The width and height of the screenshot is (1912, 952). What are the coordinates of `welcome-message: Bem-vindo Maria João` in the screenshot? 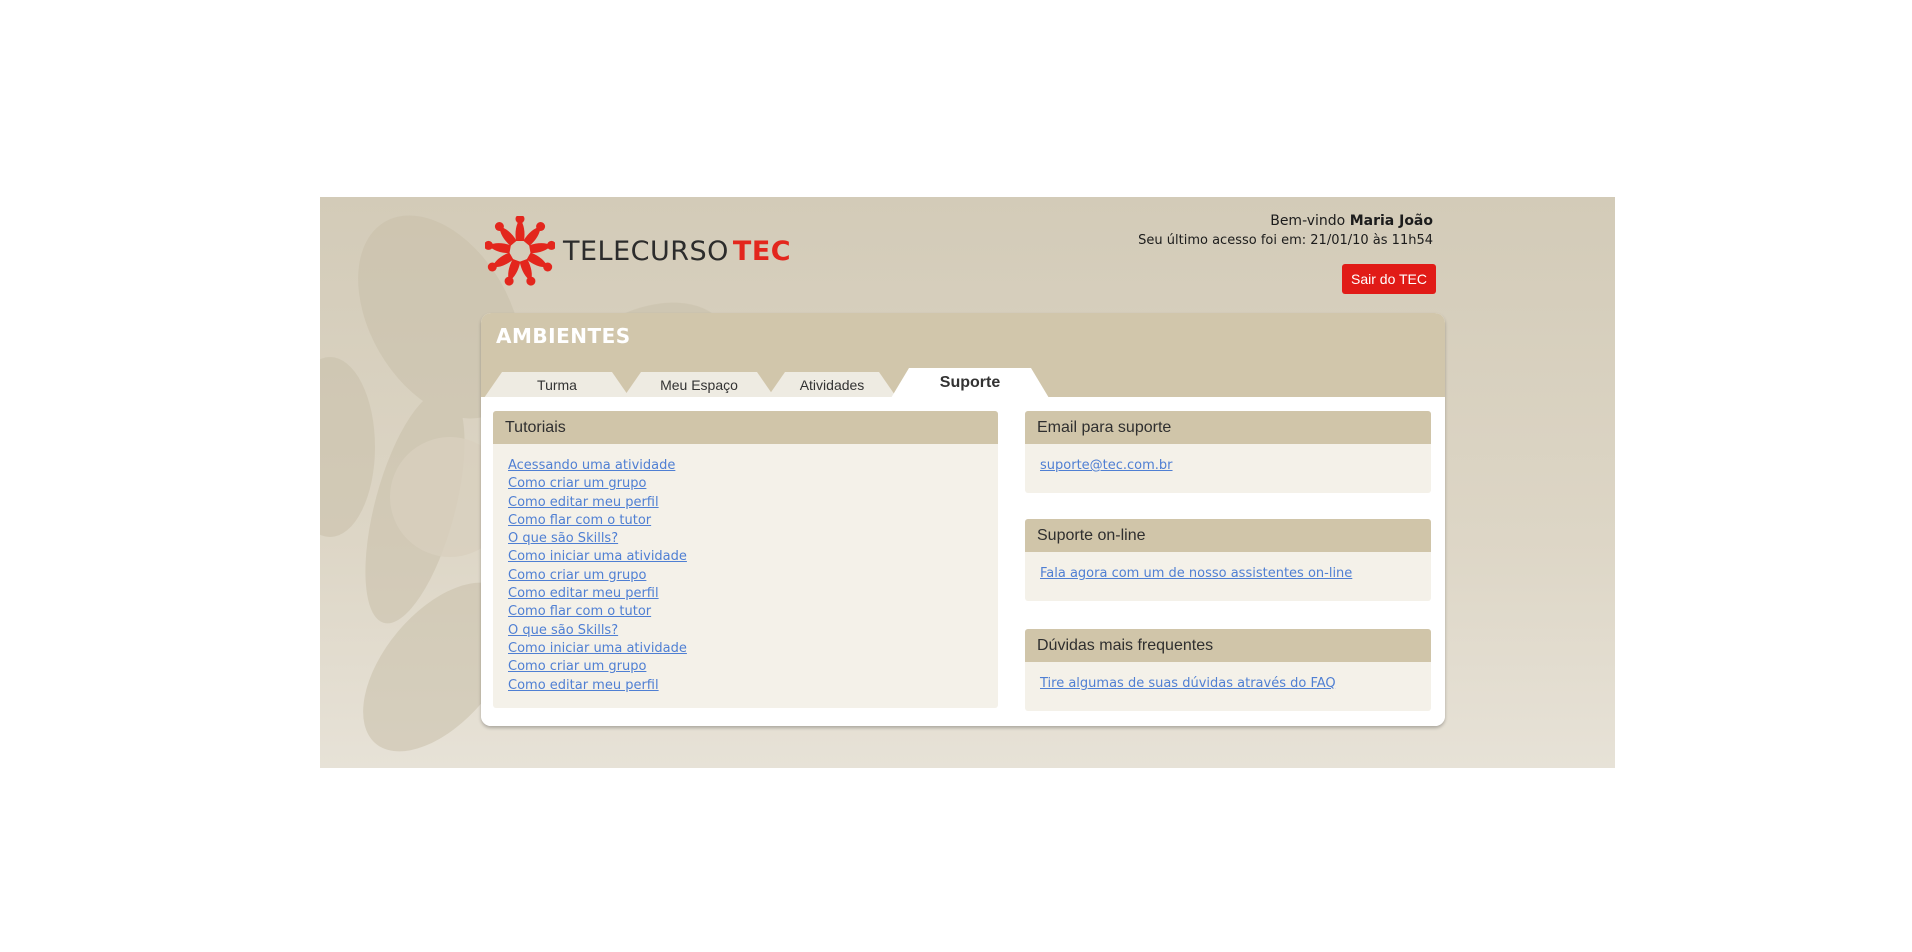 It's located at (1351, 221).